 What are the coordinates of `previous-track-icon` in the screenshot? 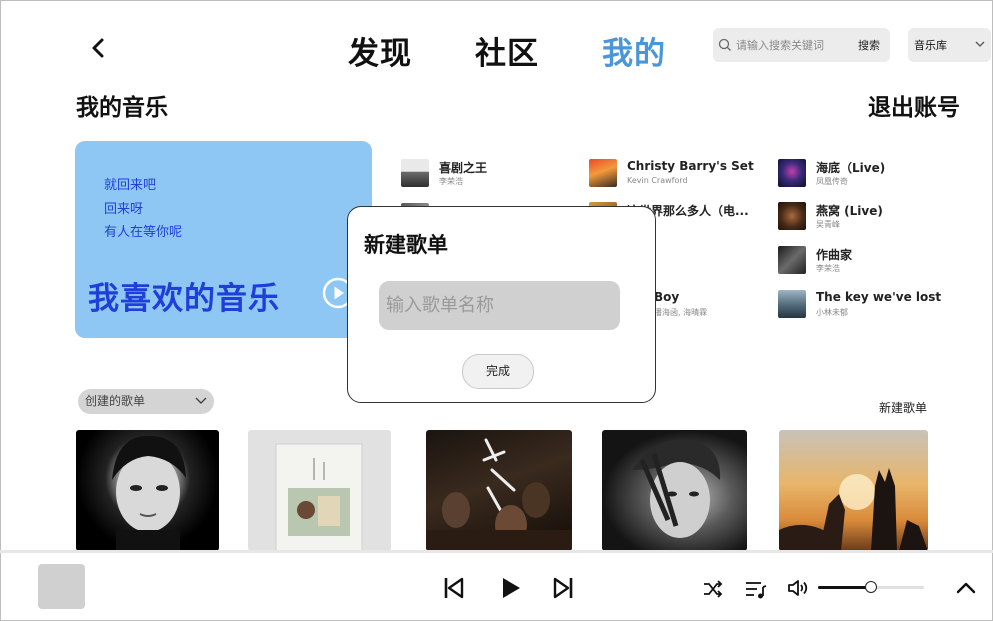 It's located at (454, 588).